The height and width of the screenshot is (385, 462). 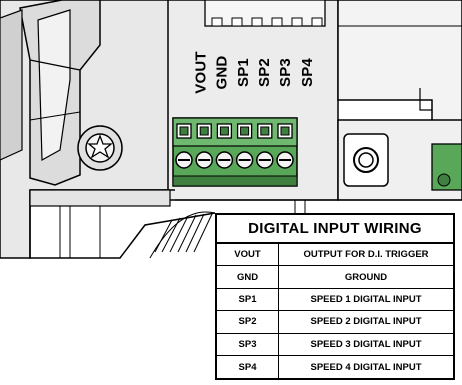 What do you see at coordinates (366, 367) in the screenshot?
I see `description-cell: SPEED 4 DIGITAL INPUT` at bounding box center [366, 367].